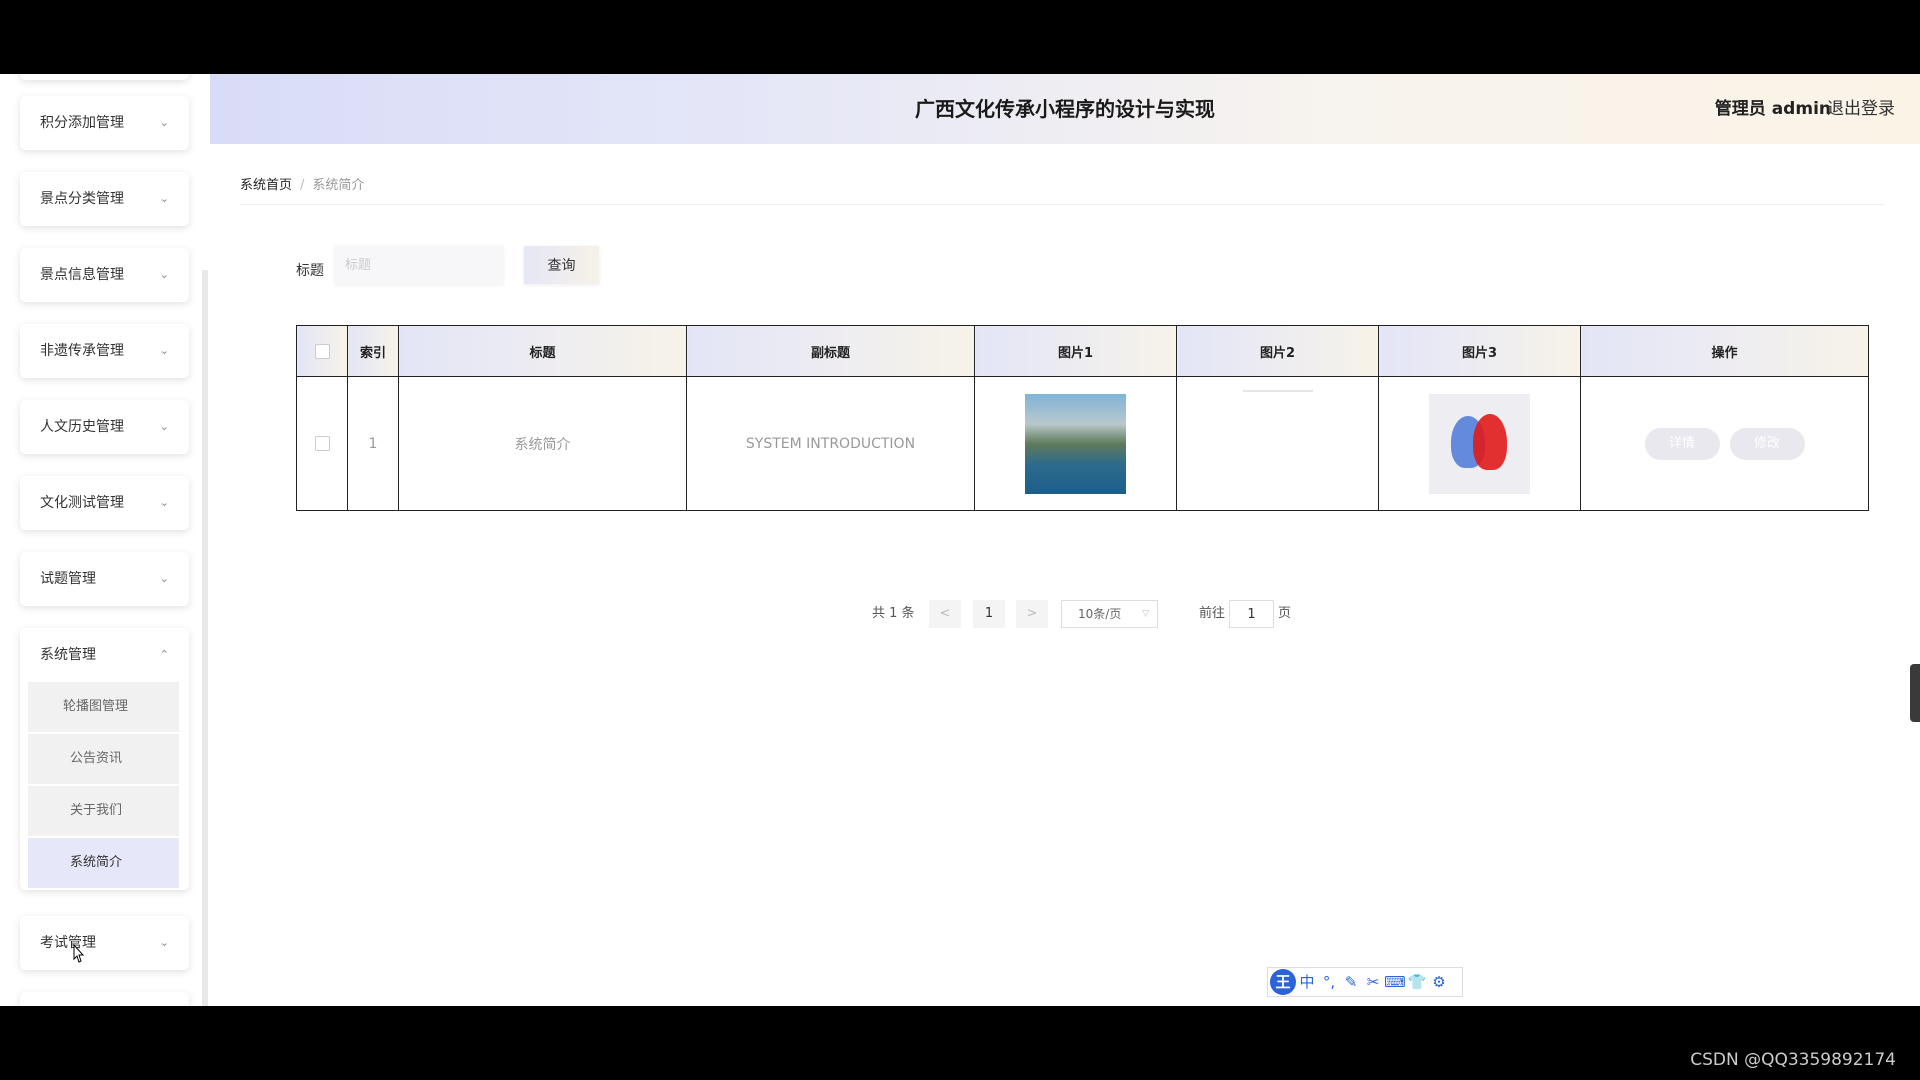  What do you see at coordinates (1772, 109) in the screenshot?
I see `user-label: 管理员 admin` at bounding box center [1772, 109].